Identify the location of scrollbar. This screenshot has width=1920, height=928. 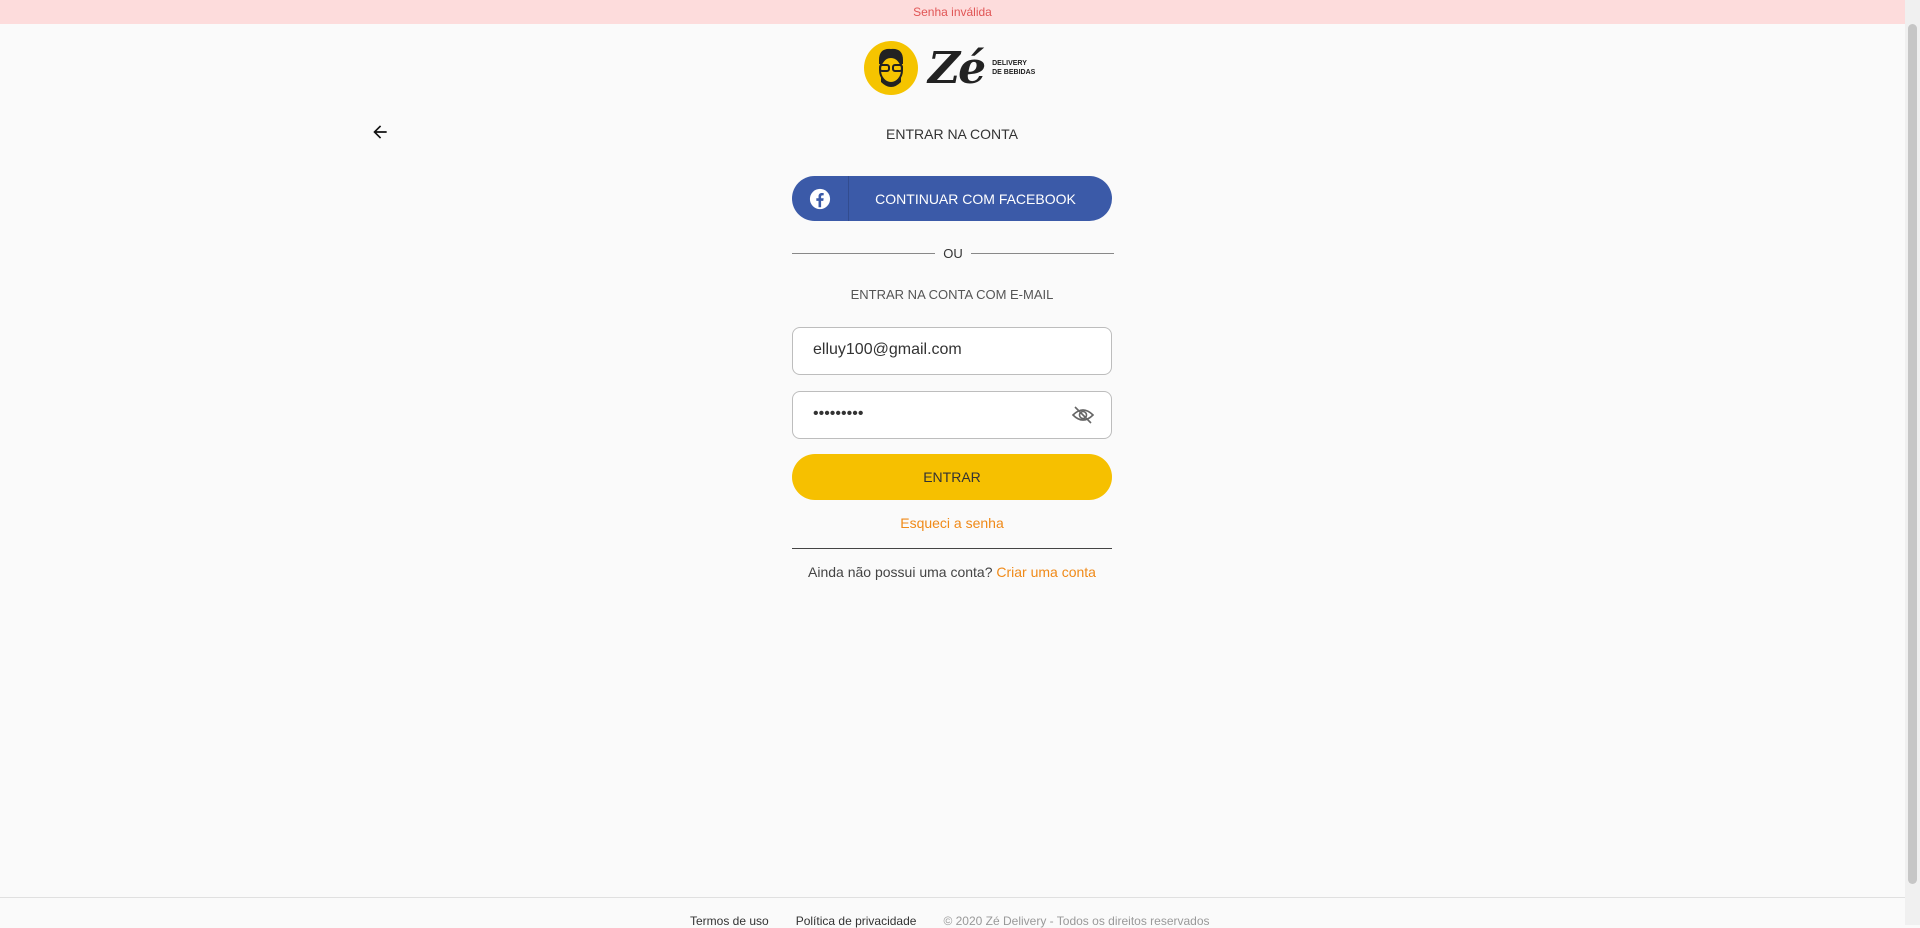
(1912, 462).